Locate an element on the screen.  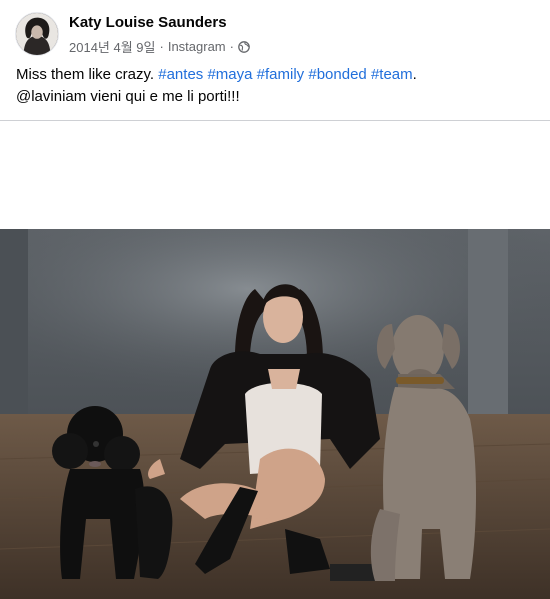
hashtag-link: #bonded is located at coordinates (337, 74).